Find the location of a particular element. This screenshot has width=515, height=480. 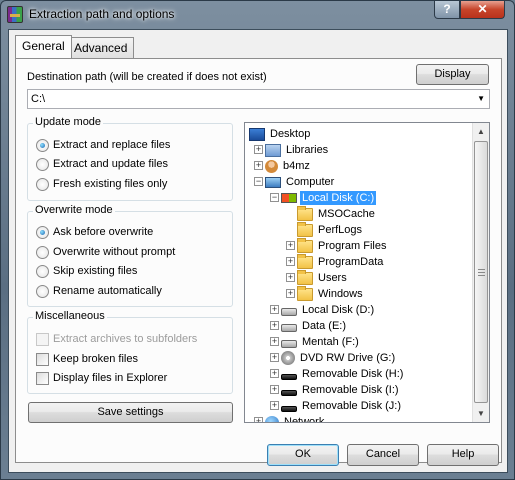

radio-label: Rename automatically is located at coordinates (107, 291).